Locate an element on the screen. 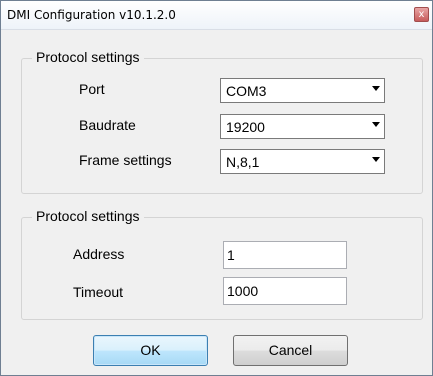  port-select: COM3 is located at coordinates (302, 90).